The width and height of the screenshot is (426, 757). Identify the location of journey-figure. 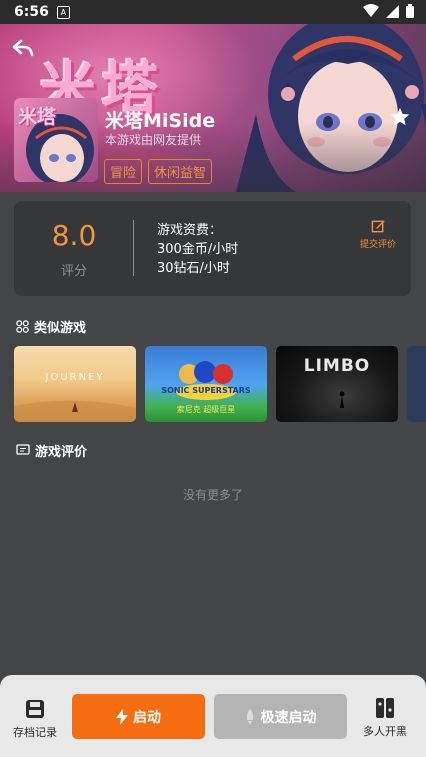
(75, 411).